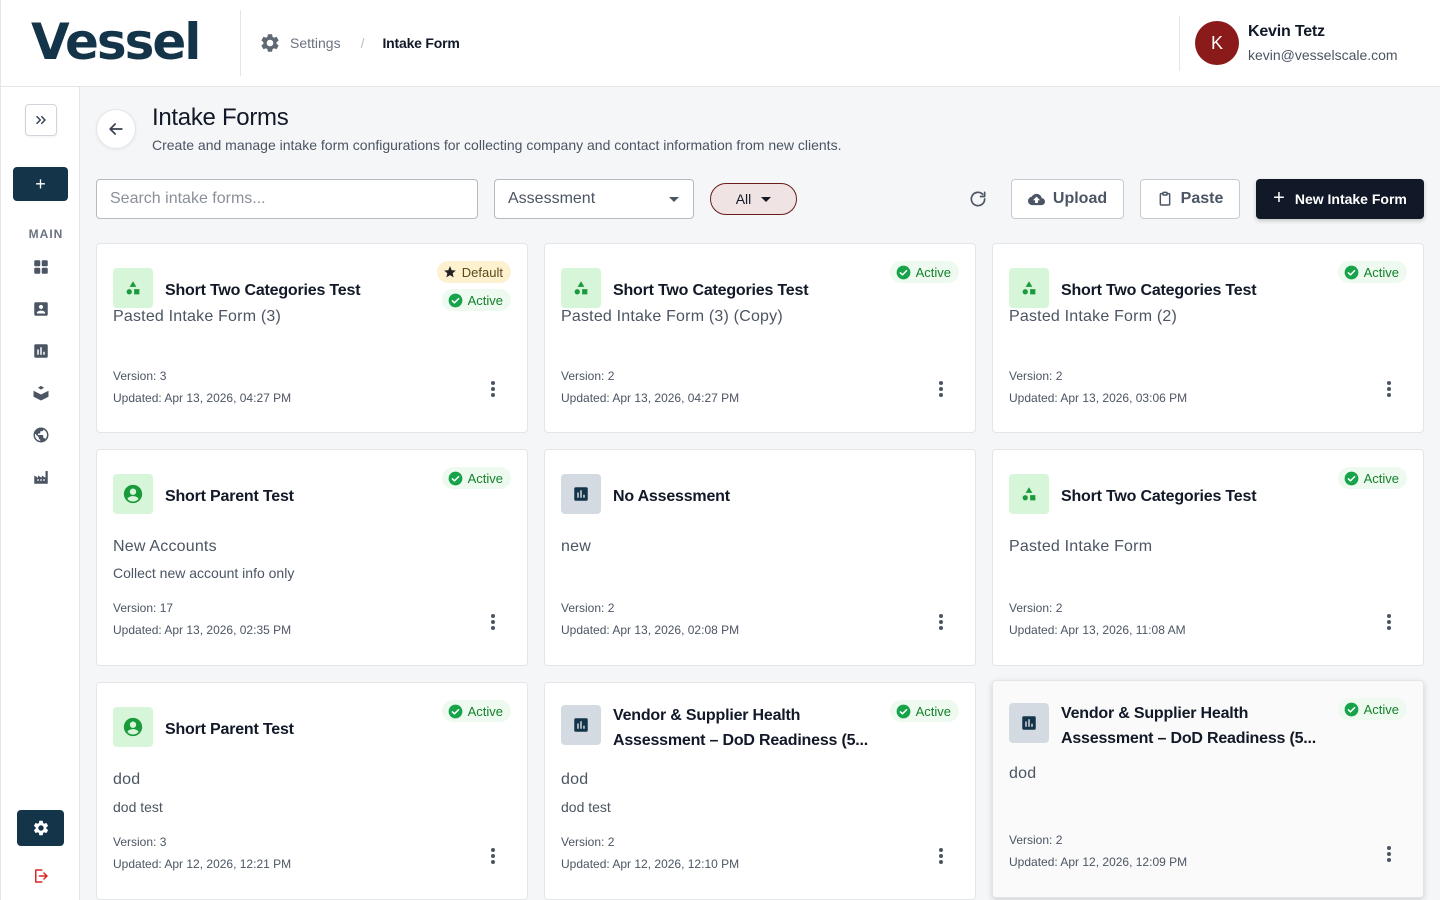 This screenshot has height=900, width=1440. I want to click on gear-icon, so click(40, 828).